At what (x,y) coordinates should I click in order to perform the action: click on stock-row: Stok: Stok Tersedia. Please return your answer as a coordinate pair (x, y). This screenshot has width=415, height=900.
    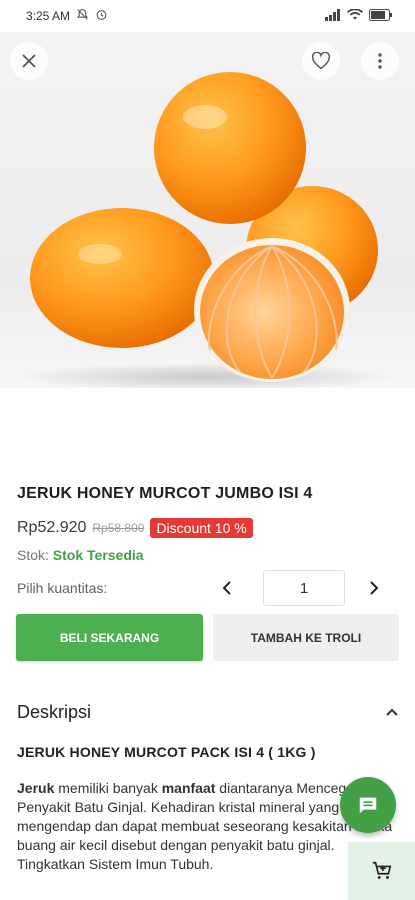
    Looking at the image, I should click on (80, 555).